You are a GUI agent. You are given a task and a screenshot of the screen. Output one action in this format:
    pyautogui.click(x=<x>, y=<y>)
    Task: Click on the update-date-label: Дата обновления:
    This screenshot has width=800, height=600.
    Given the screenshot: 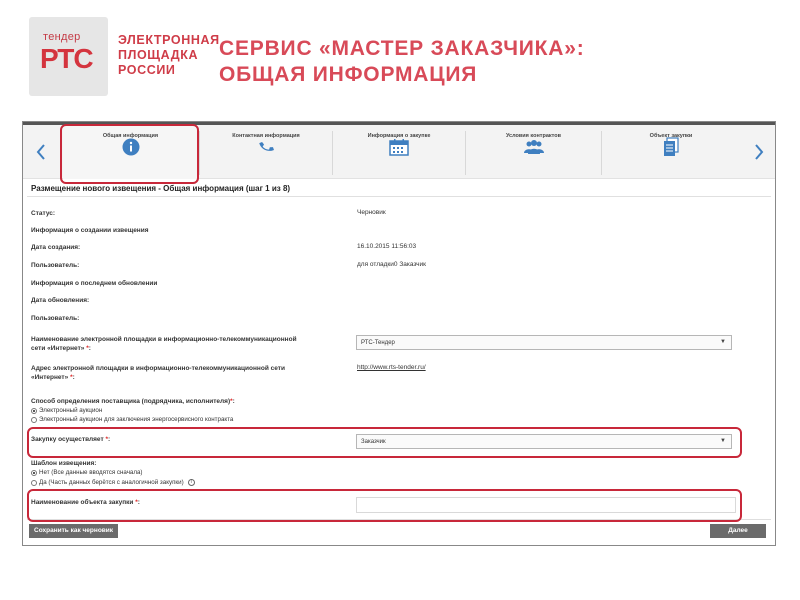 What is the action you would take?
    pyautogui.click(x=60, y=300)
    